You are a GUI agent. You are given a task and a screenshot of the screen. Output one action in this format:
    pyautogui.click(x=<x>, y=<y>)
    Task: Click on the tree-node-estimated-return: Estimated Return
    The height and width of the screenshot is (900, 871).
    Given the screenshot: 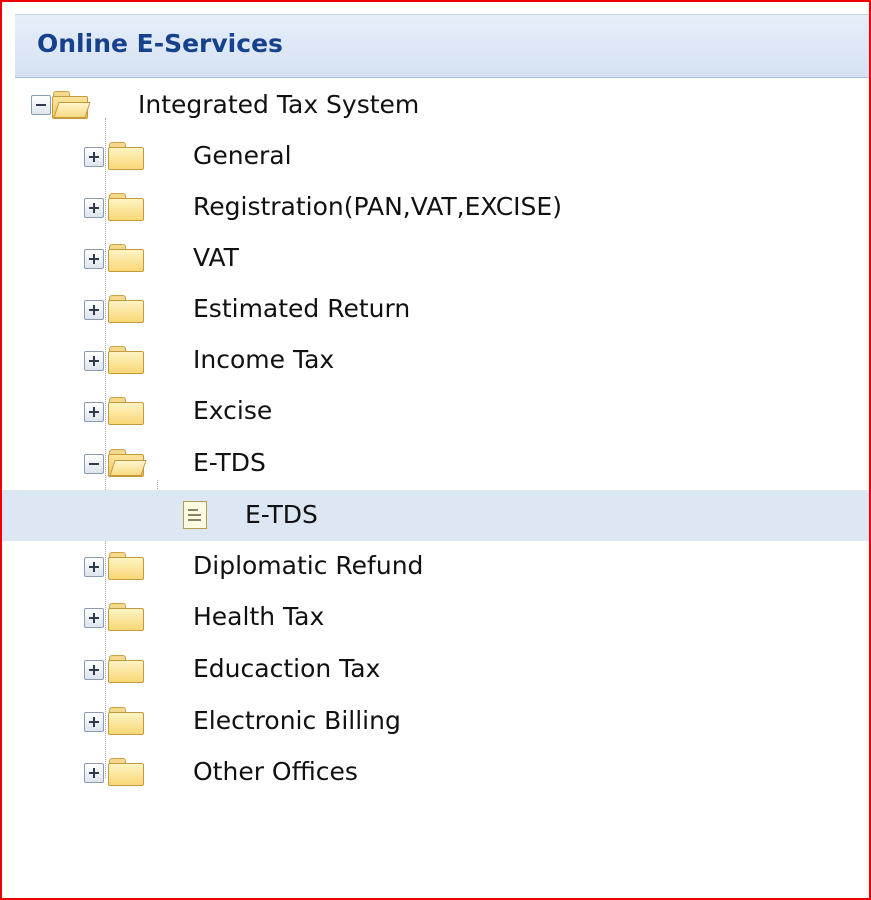 What is the action you would take?
    pyautogui.click(x=435, y=309)
    